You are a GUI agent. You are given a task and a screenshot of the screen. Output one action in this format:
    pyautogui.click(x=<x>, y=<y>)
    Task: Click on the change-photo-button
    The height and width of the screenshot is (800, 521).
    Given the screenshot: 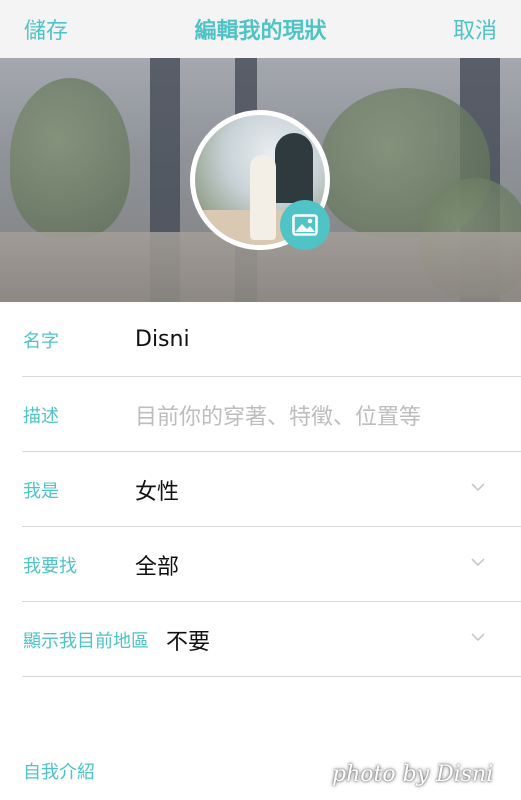 What is the action you would take?
    pyautogui.click(x=305, y=225)
    